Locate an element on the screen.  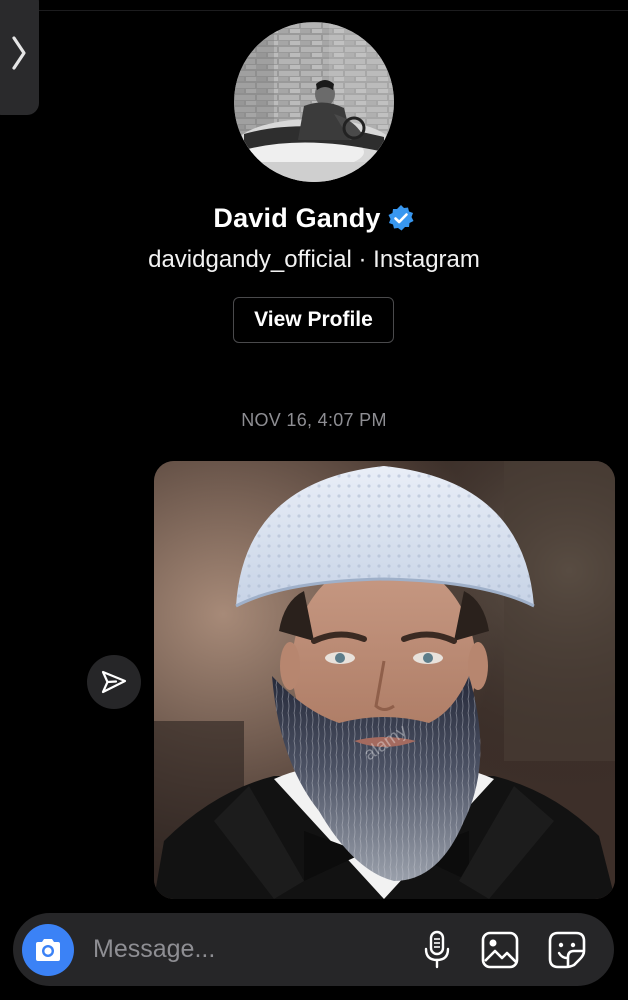
sticker-icon is located at coordinates (567, 950).